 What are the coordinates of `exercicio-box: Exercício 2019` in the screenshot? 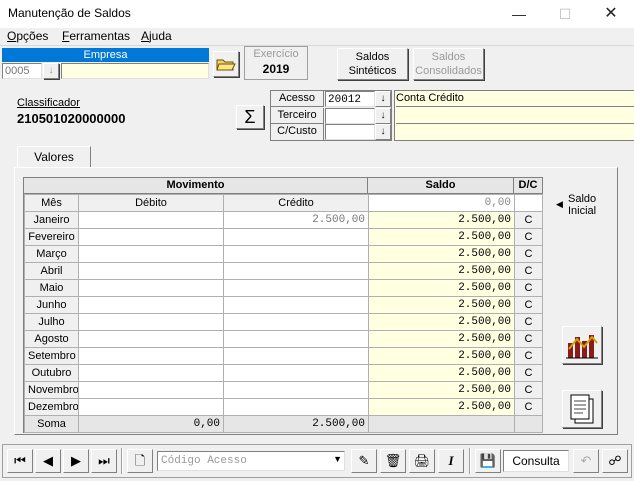 It's located at (276, 63).